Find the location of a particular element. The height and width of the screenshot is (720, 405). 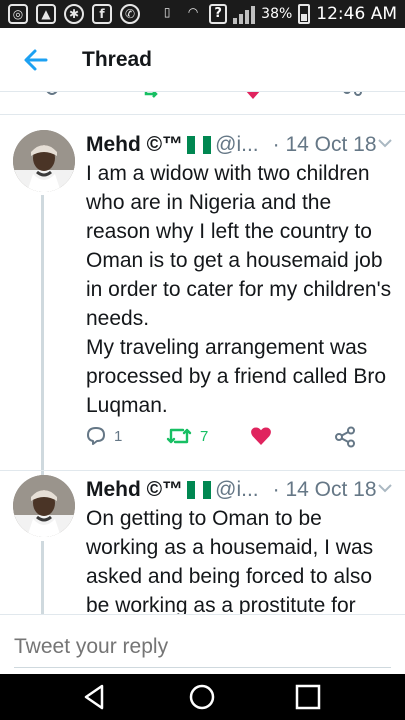

system-icons: ▯ ◠ ? 38% 12:46 AM is located at coordinates (277, 14).